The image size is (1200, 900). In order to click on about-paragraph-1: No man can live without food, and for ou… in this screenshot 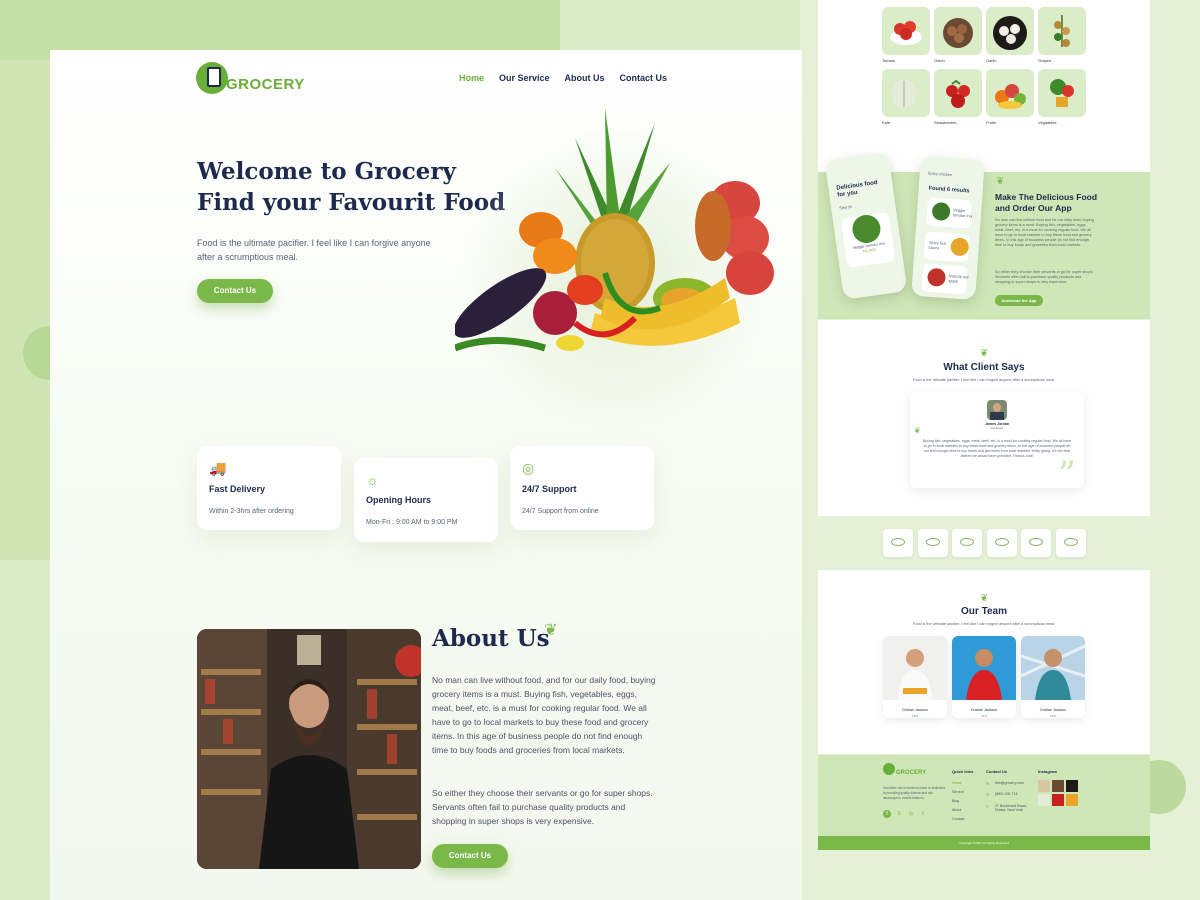, I will do `click(544, 715)`.